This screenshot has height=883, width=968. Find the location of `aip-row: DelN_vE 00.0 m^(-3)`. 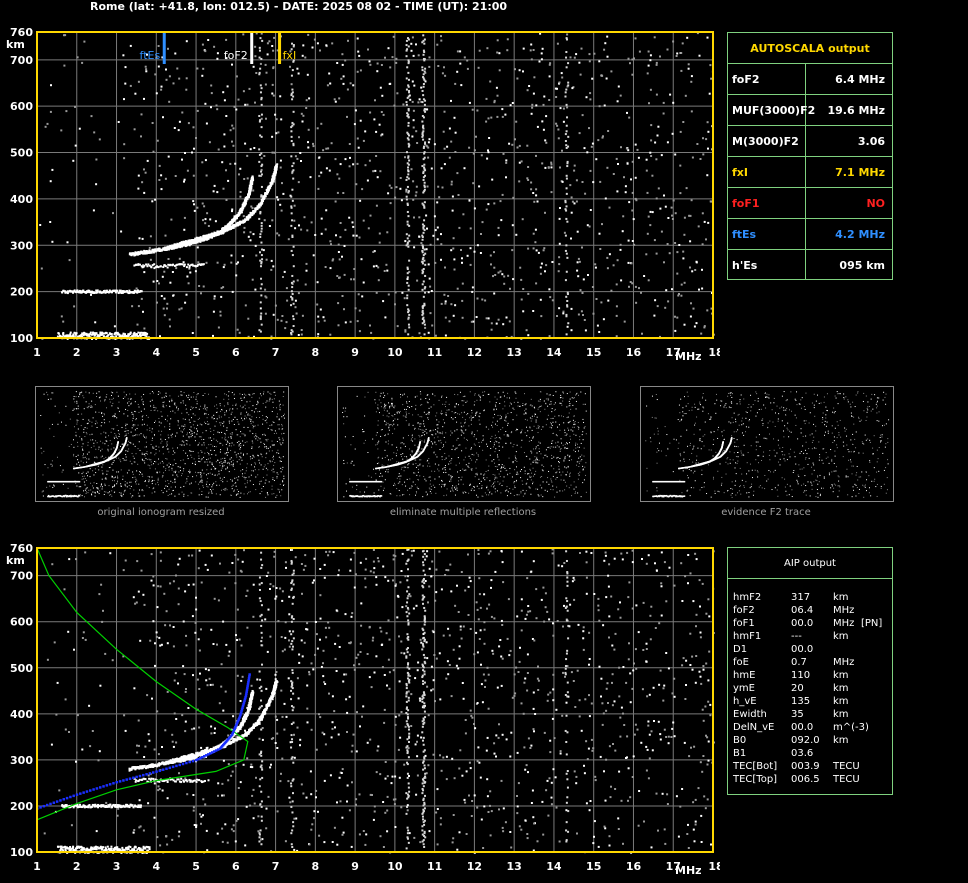

aip-row: DelN_vE 00.0 m^(-3) is located at coordinates (812, 727).